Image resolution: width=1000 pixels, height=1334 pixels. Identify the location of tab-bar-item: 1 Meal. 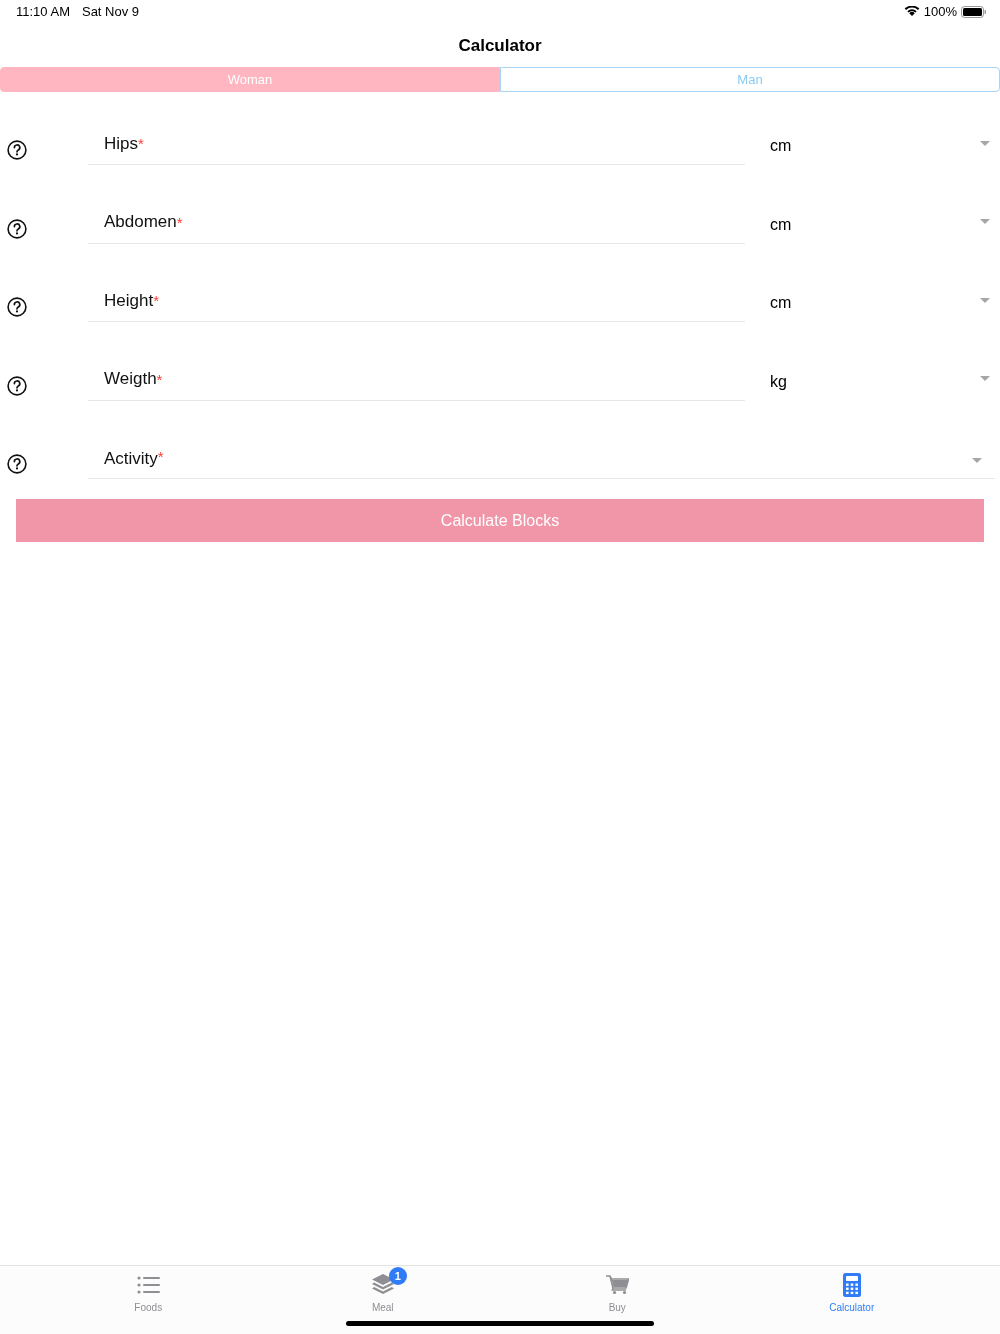
(382, 1293).